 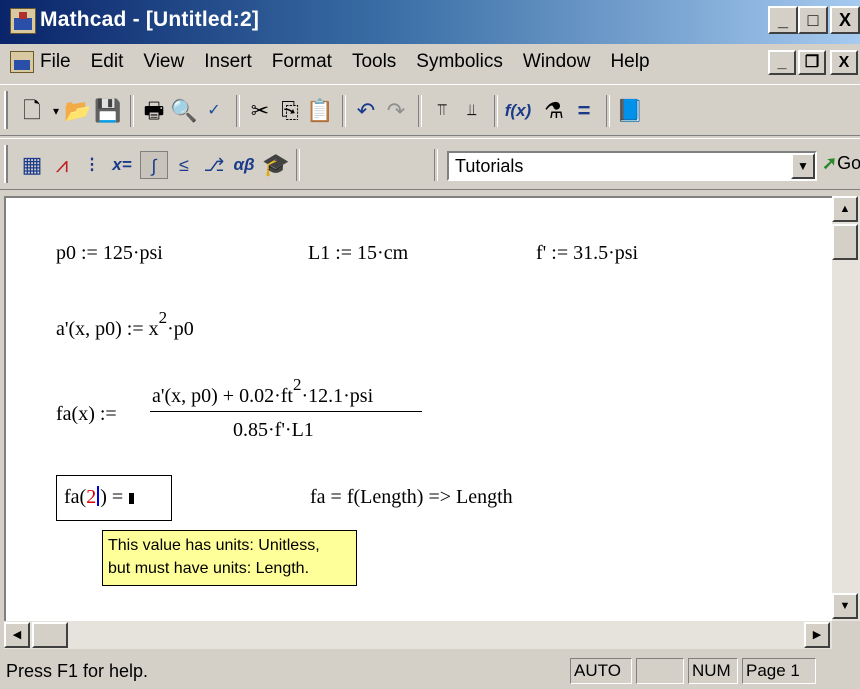 What do you see at coordinates (92, 165) in the screenshot?
I see `matrix-icon: ⁝` at bounding box center [92, 165].